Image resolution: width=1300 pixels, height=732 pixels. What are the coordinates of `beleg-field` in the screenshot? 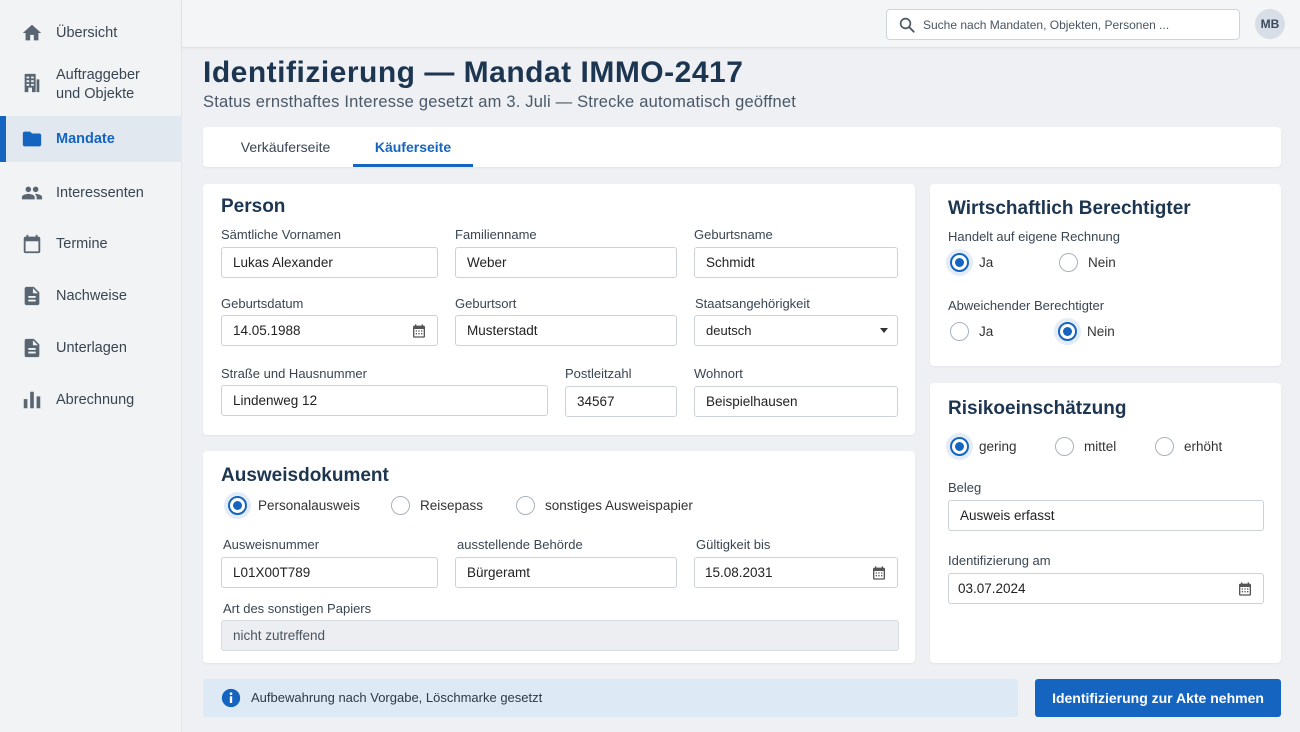 It's located at (1106, 515).